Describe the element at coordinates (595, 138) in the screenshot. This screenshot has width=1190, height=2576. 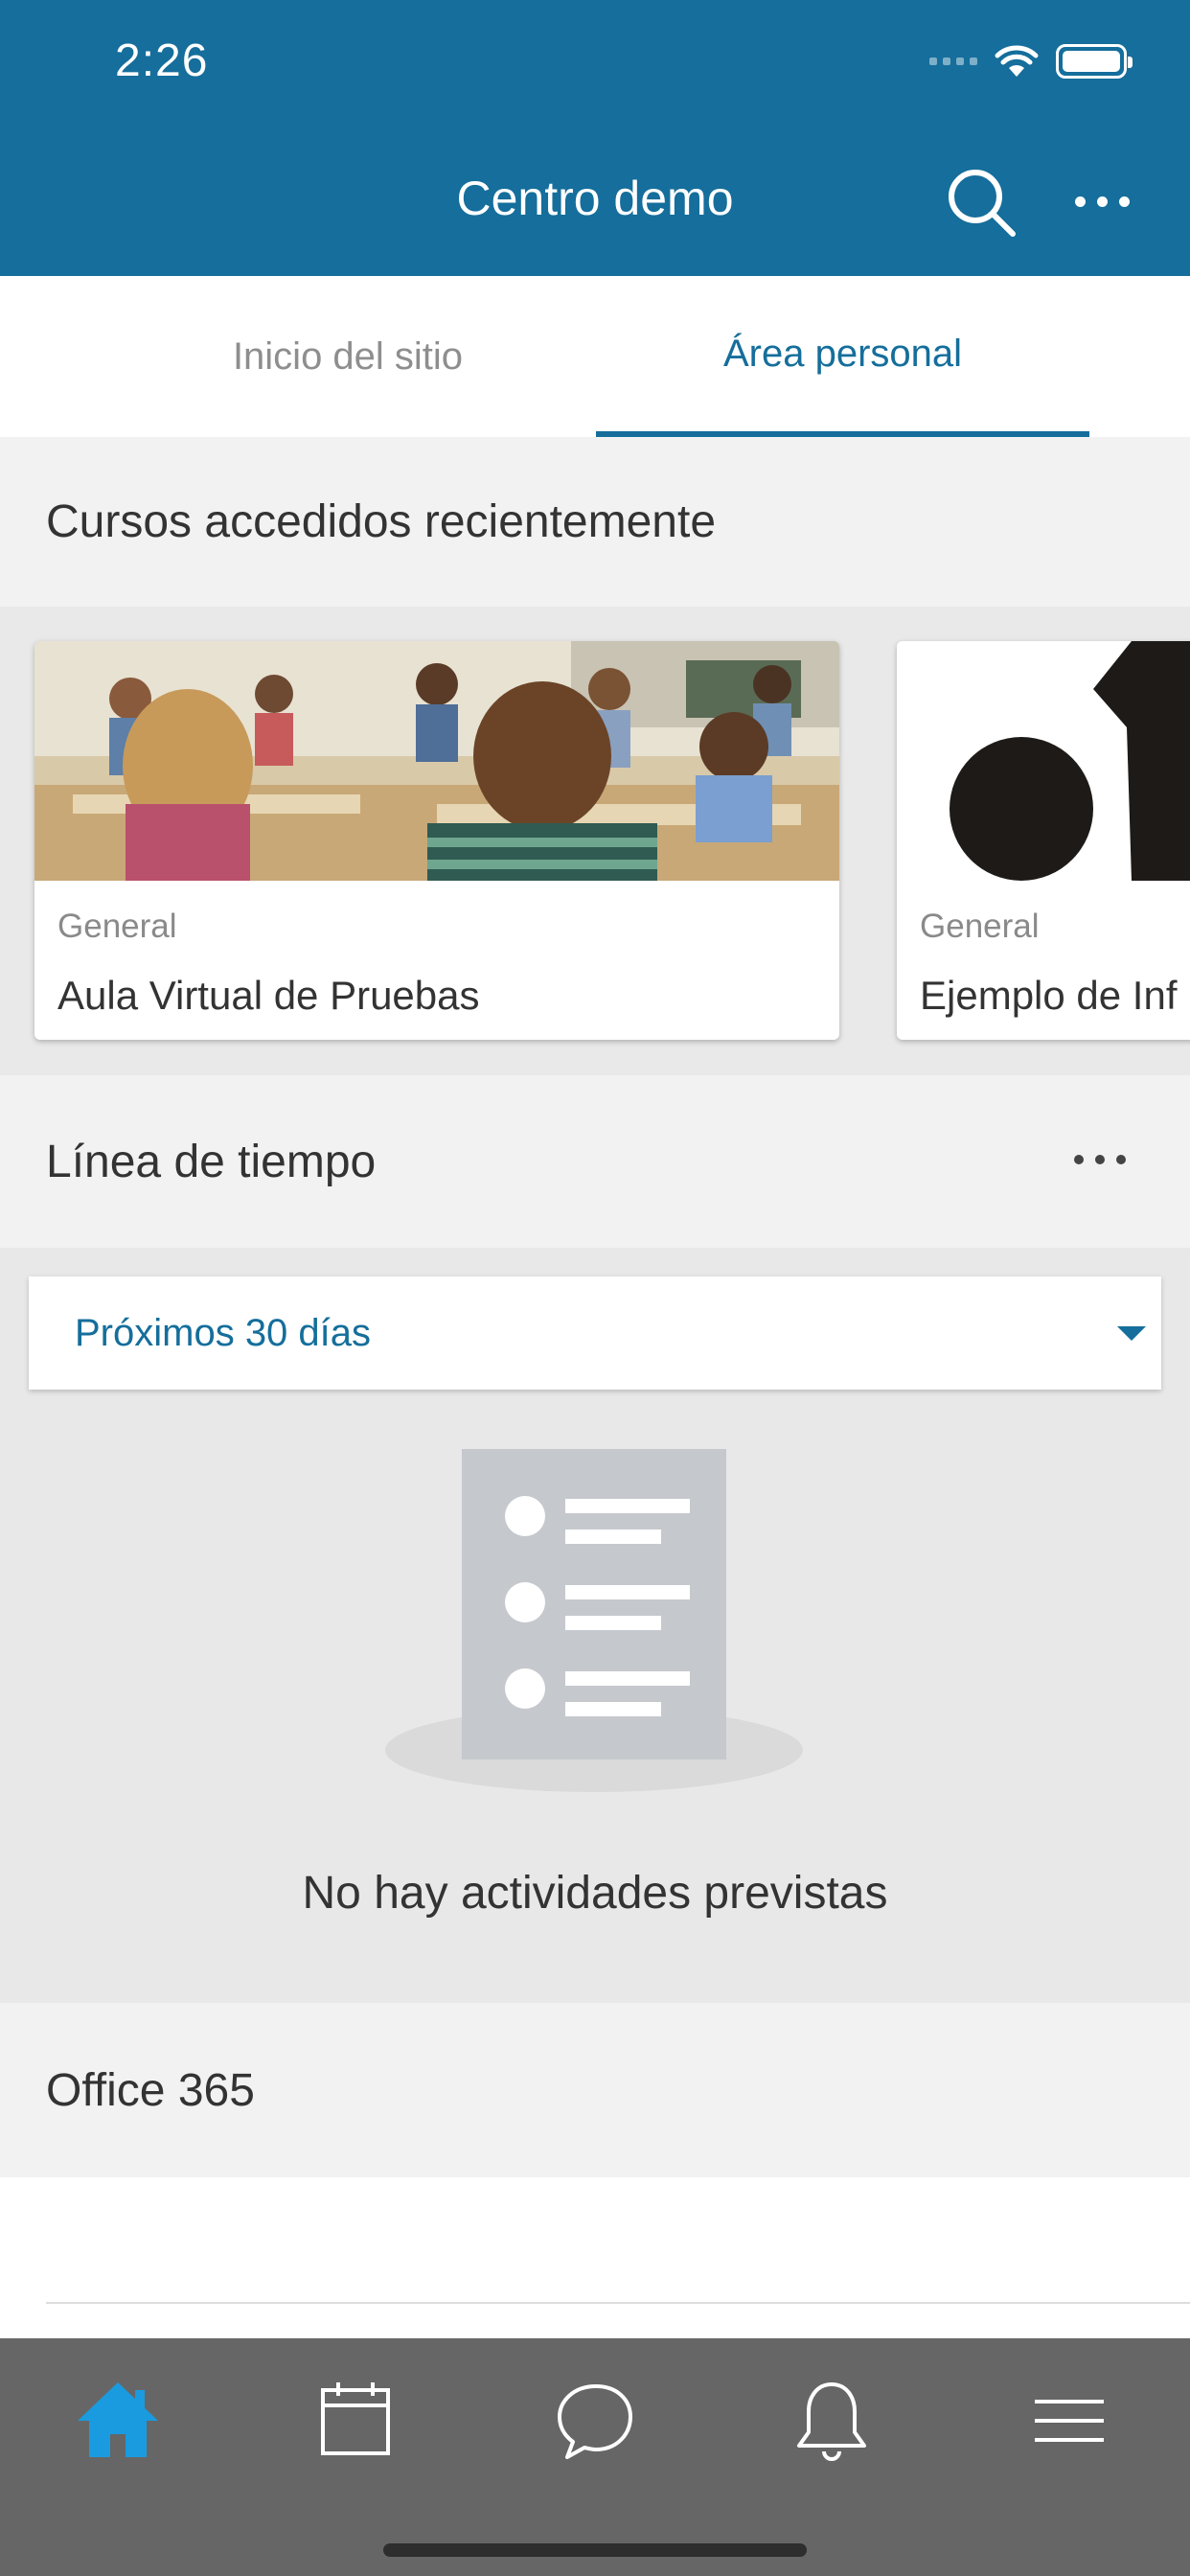
I see `app-header: 2:26 Centro demo` at that location.